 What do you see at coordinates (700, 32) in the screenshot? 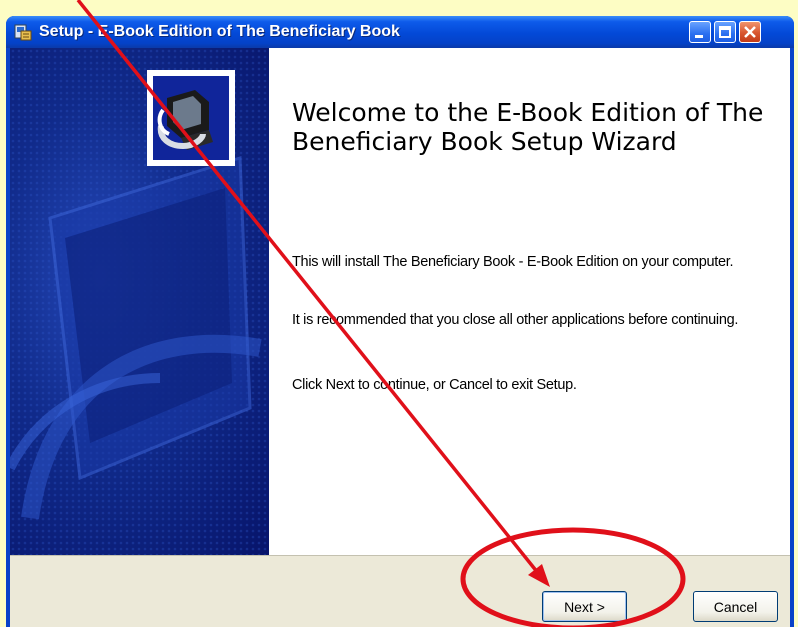
I see `minimize-button` at bounding box center [700, 32].